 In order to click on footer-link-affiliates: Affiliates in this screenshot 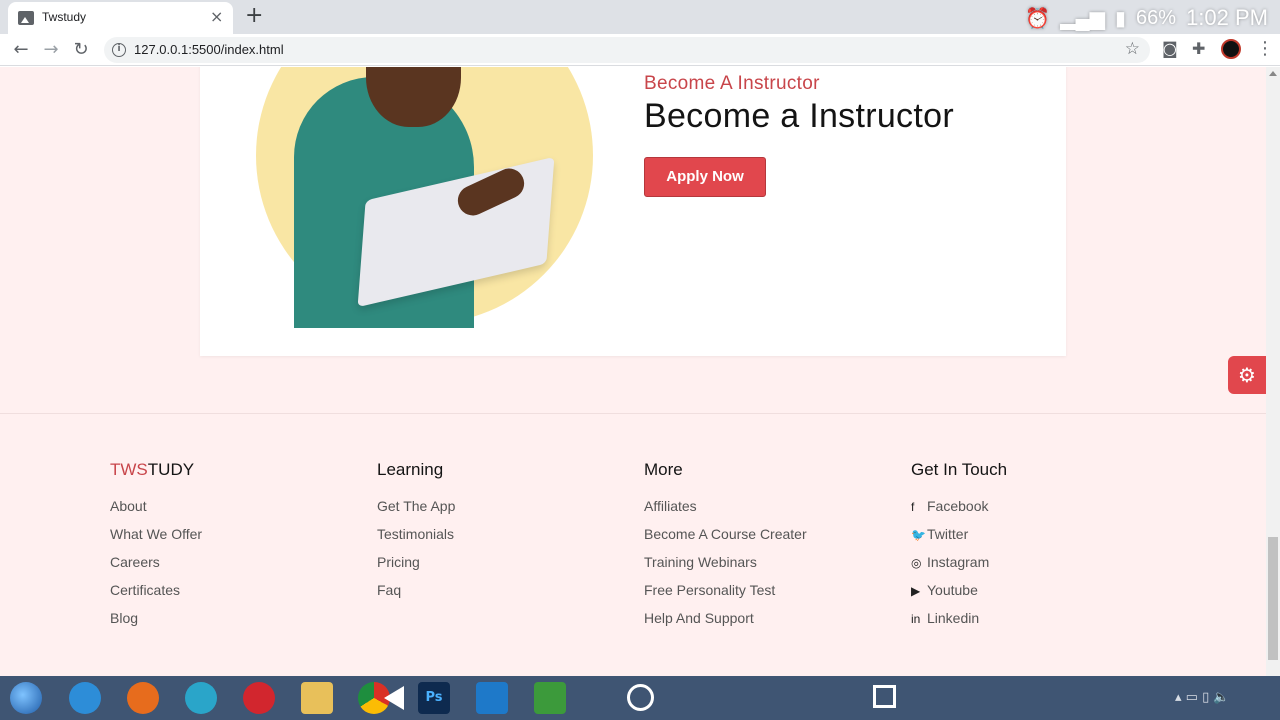, I will do `click(725, 512)`.